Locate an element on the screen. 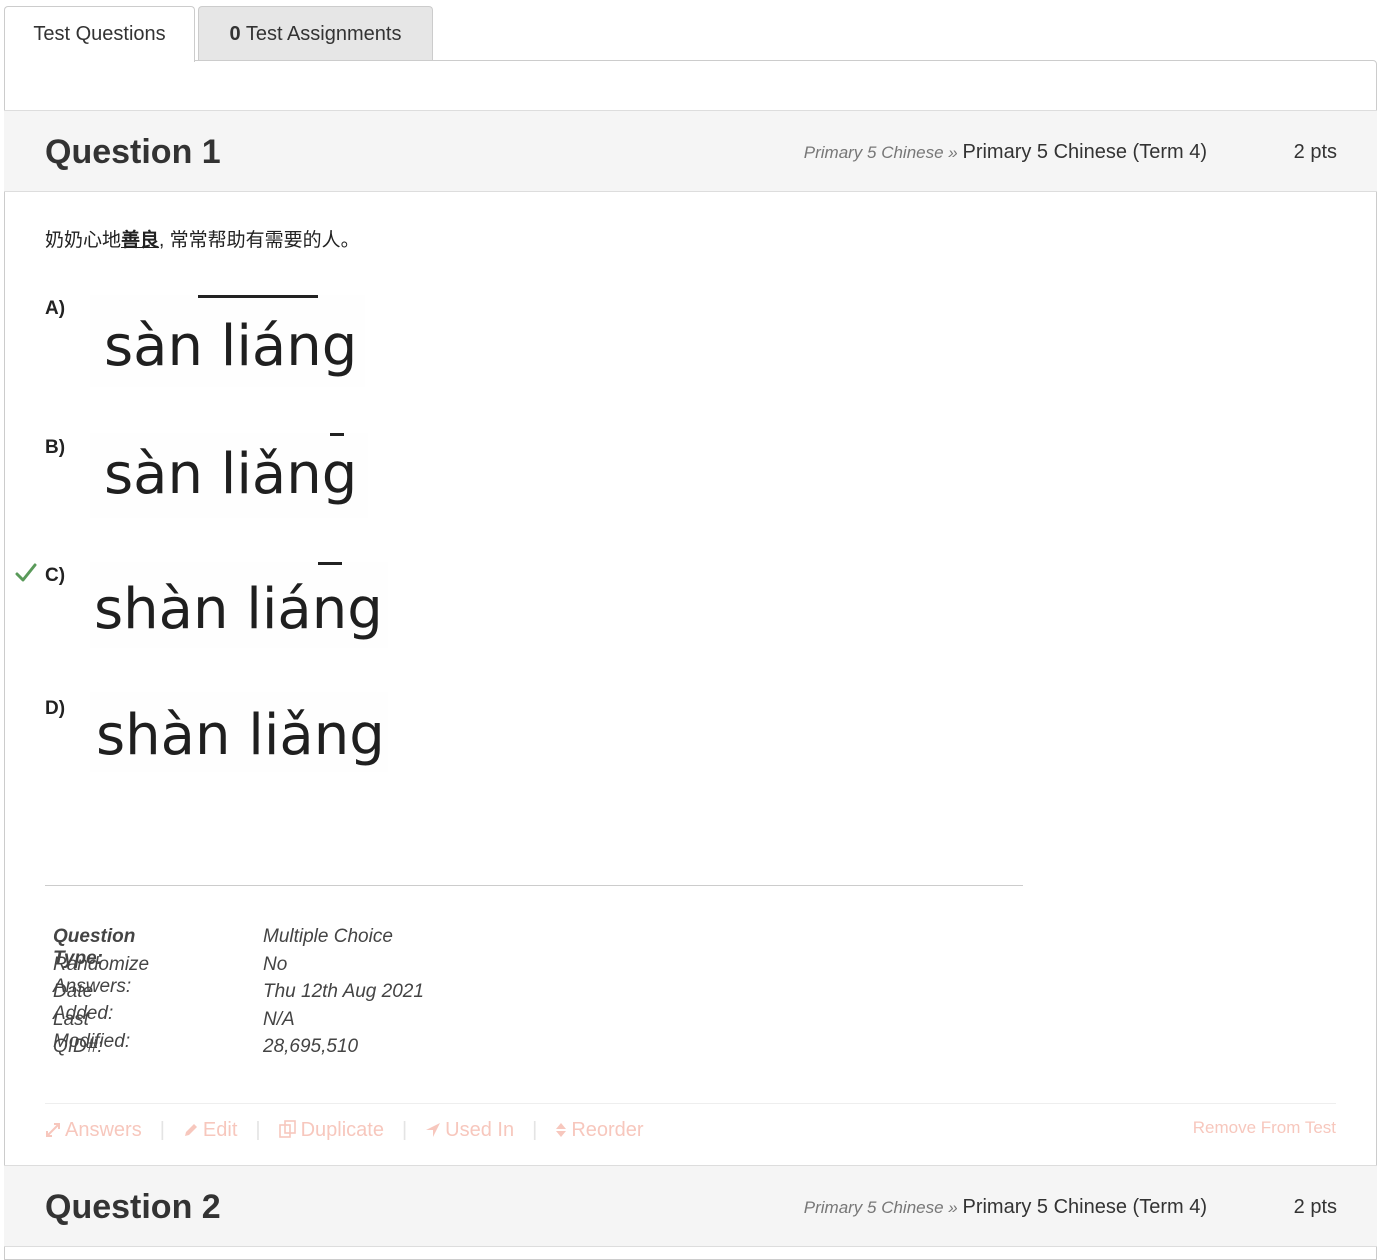 Image resolution: width=1380 pixels, height=1260 pixels. tab-test-assignments-label: Test Assignments is located at coordinates (321, 34).